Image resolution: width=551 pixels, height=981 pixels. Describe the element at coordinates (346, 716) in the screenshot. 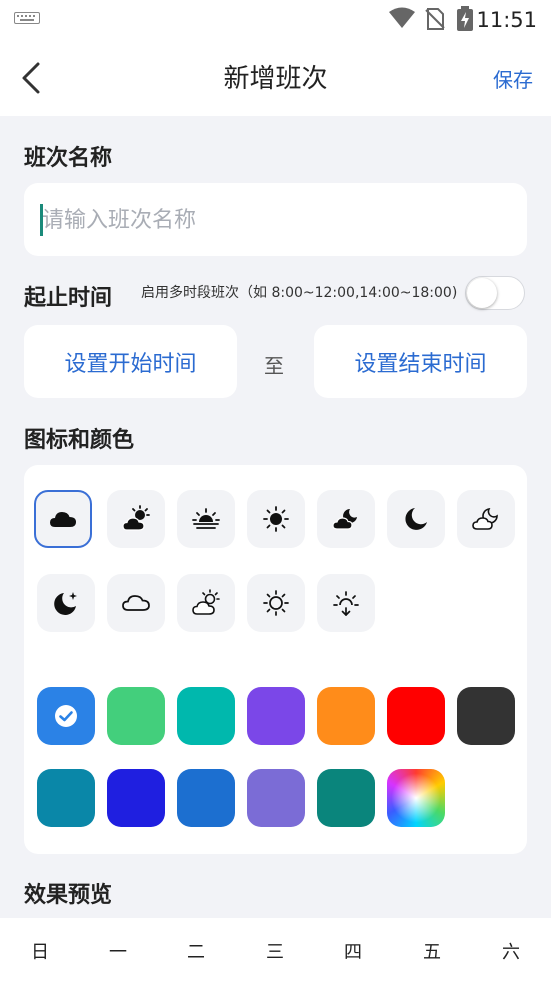

I see `color-swatch-orange` at that location.